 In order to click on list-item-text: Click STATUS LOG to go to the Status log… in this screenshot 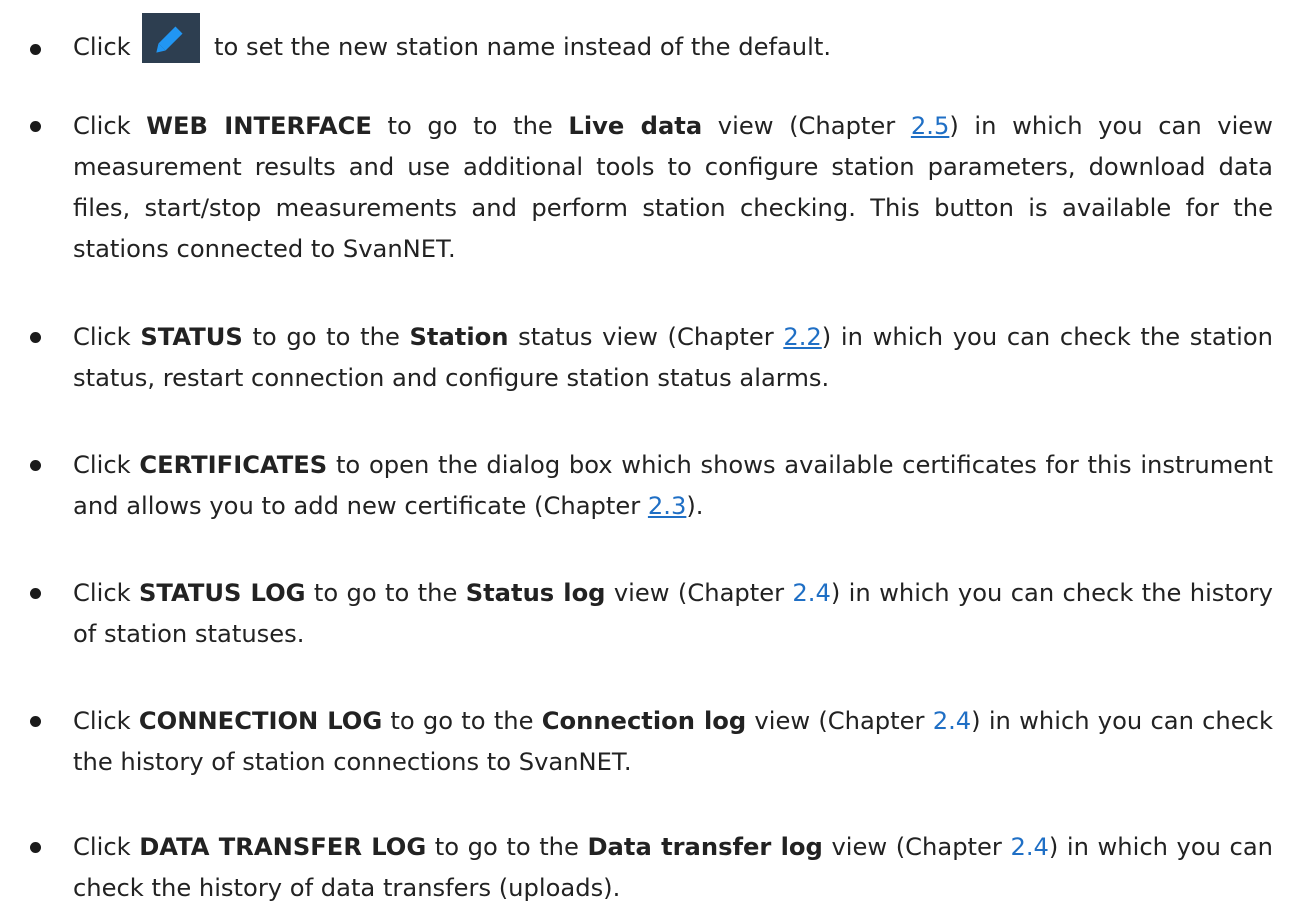, I will do `click(673, 614)`.